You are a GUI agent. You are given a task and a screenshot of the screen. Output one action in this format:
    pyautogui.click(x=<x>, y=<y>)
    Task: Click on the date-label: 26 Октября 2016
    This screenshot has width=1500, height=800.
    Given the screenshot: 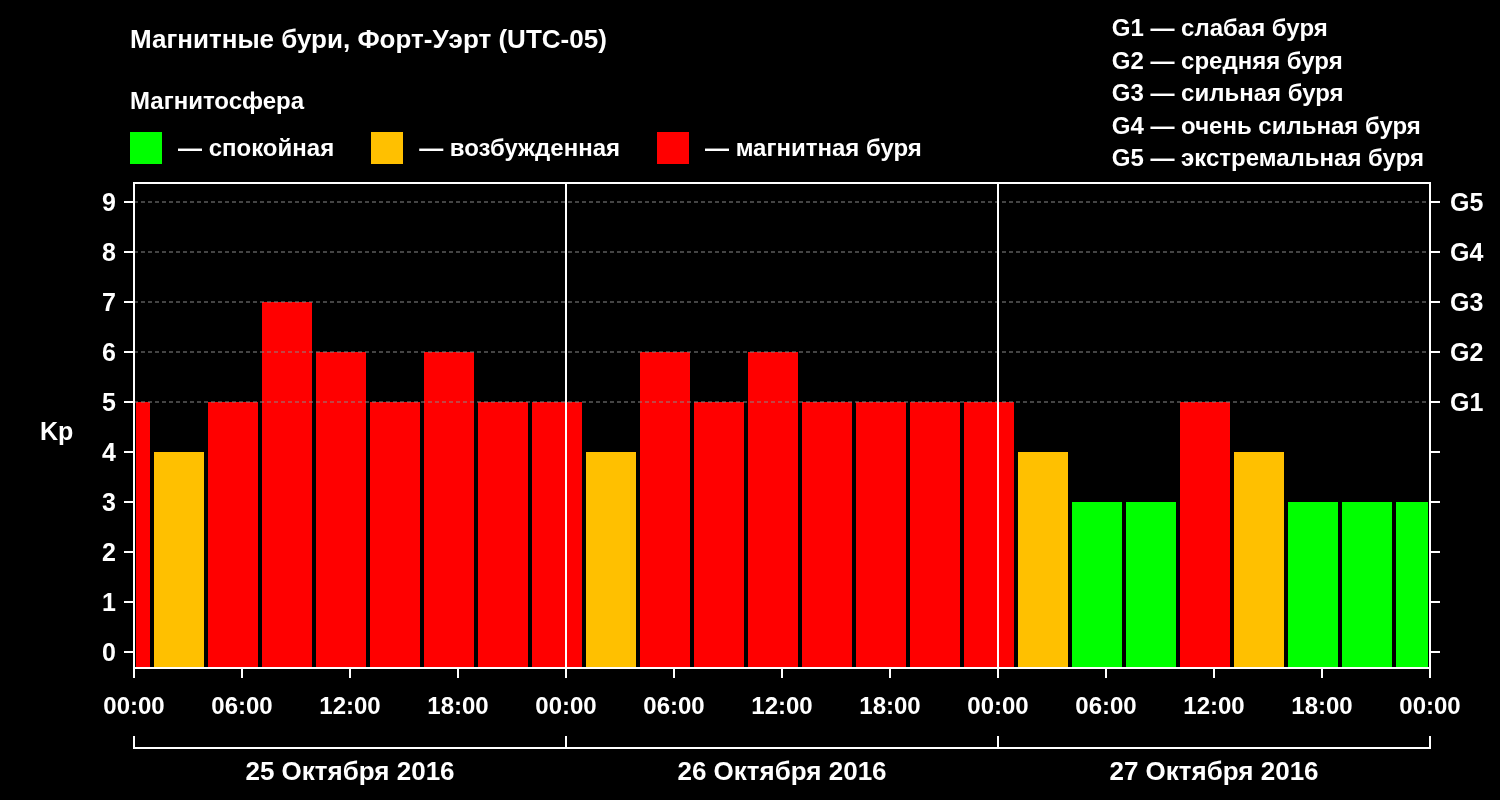 What is the action you would take?
    pyautogui.click(x=782, y=771)
    